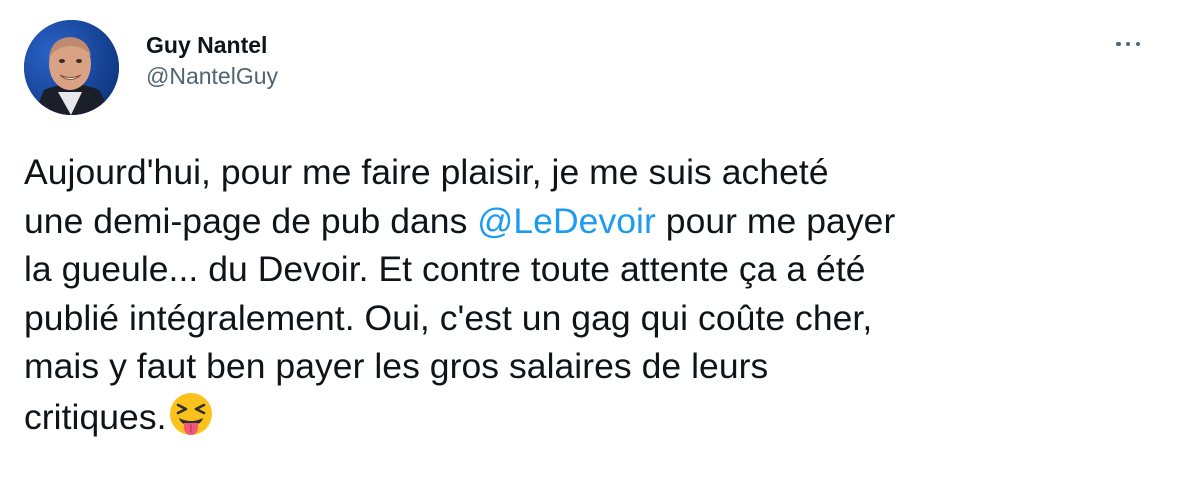 The height and width of the screenshot is (504, 1178). I want to click on user-handle: @NantelGuy, so click(212, 76).